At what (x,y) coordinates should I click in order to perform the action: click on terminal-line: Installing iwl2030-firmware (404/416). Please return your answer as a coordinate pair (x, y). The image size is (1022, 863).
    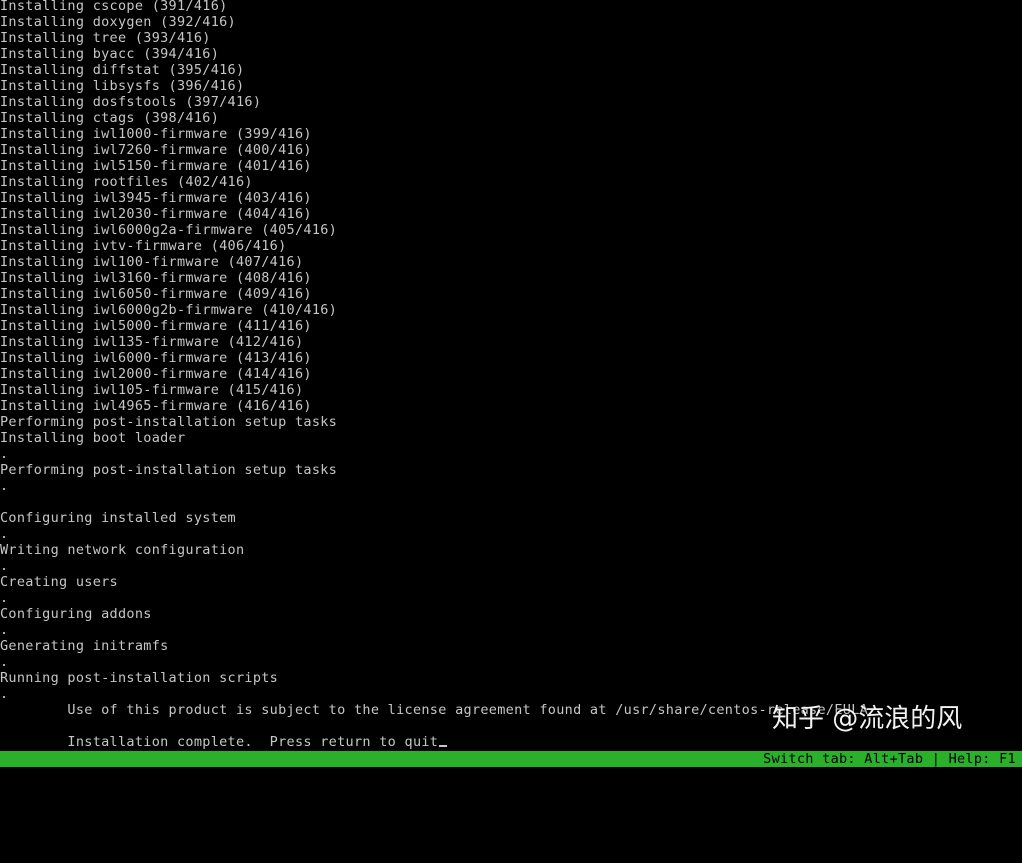
    Looking at the image, I should click on (156, 214).